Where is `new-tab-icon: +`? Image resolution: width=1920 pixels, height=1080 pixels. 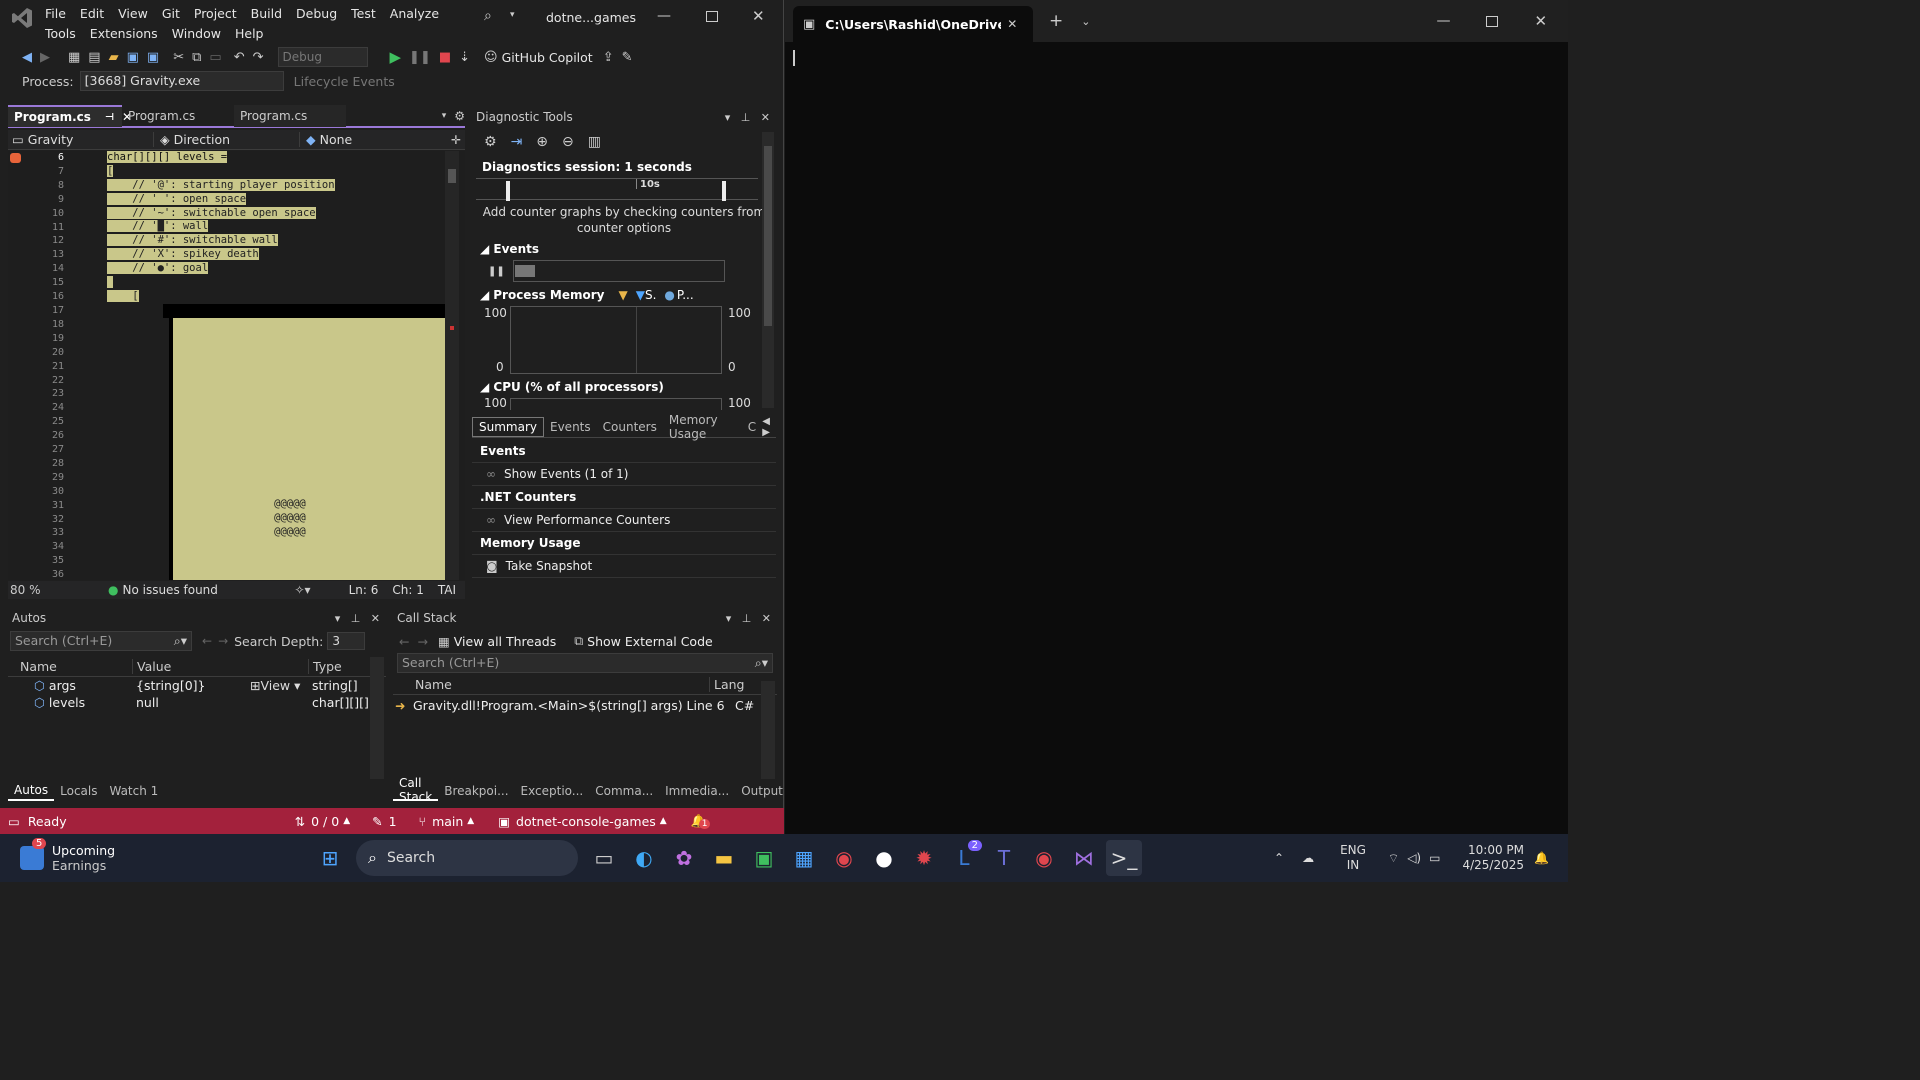
new-tab-icon: + is located at coordinates (1056, 21).